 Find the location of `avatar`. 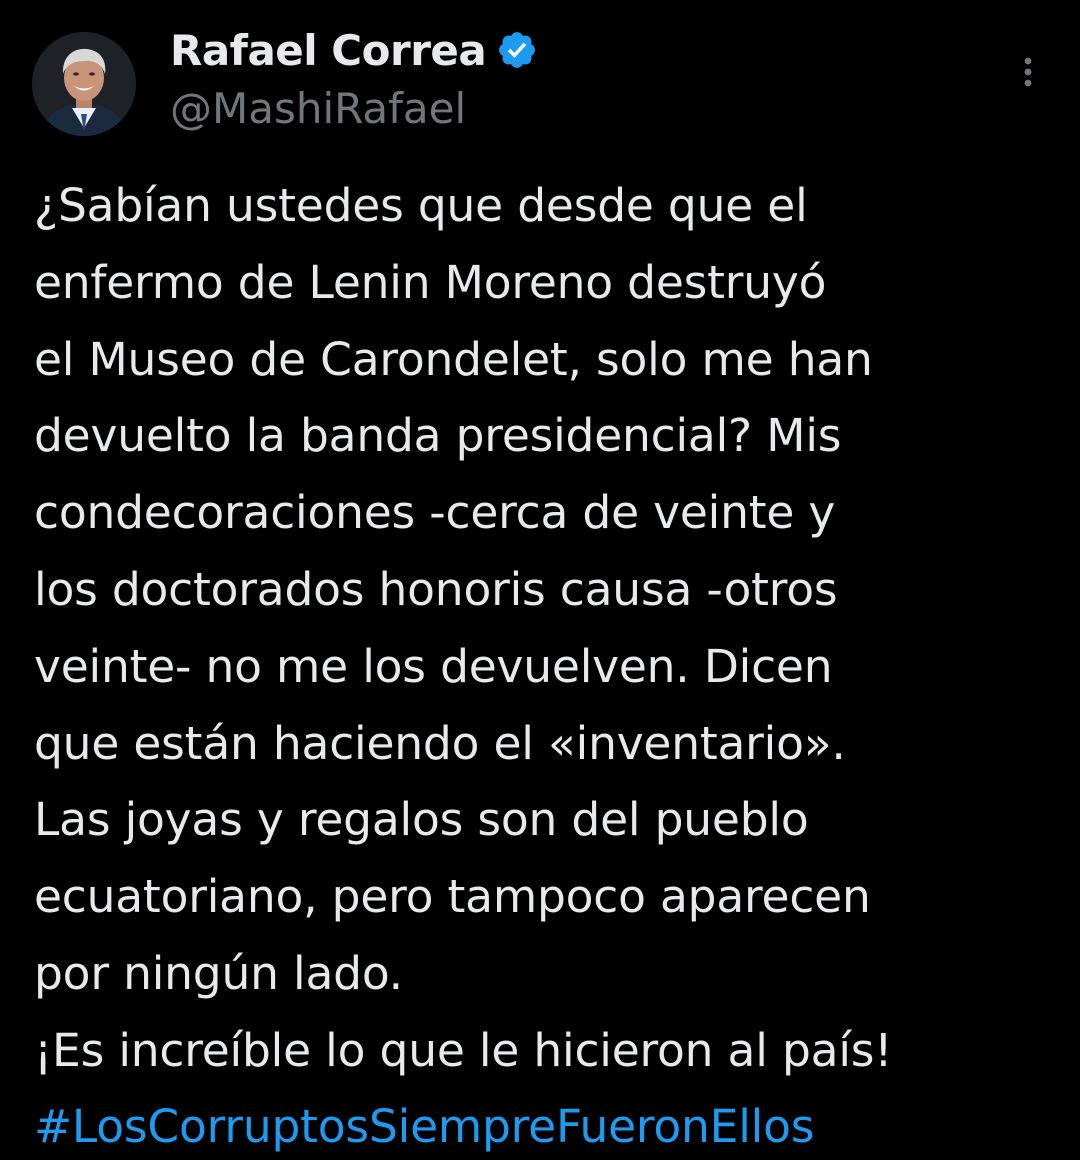

avatar is located at coordinates (84, 84).